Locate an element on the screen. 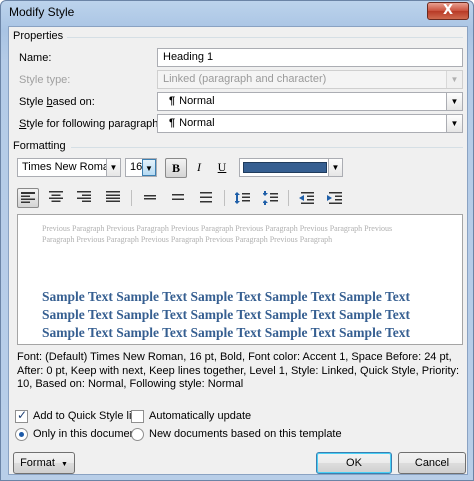  align-center-button is located at coordinates (57, 198).